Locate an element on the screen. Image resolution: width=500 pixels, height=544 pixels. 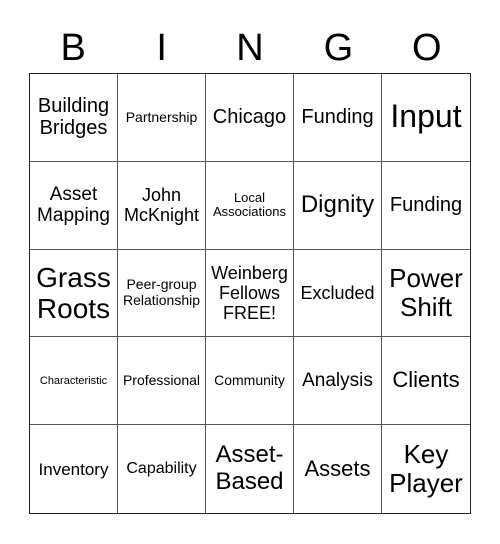
bingo-cell: Key Player is located at coordinates (426, 469).